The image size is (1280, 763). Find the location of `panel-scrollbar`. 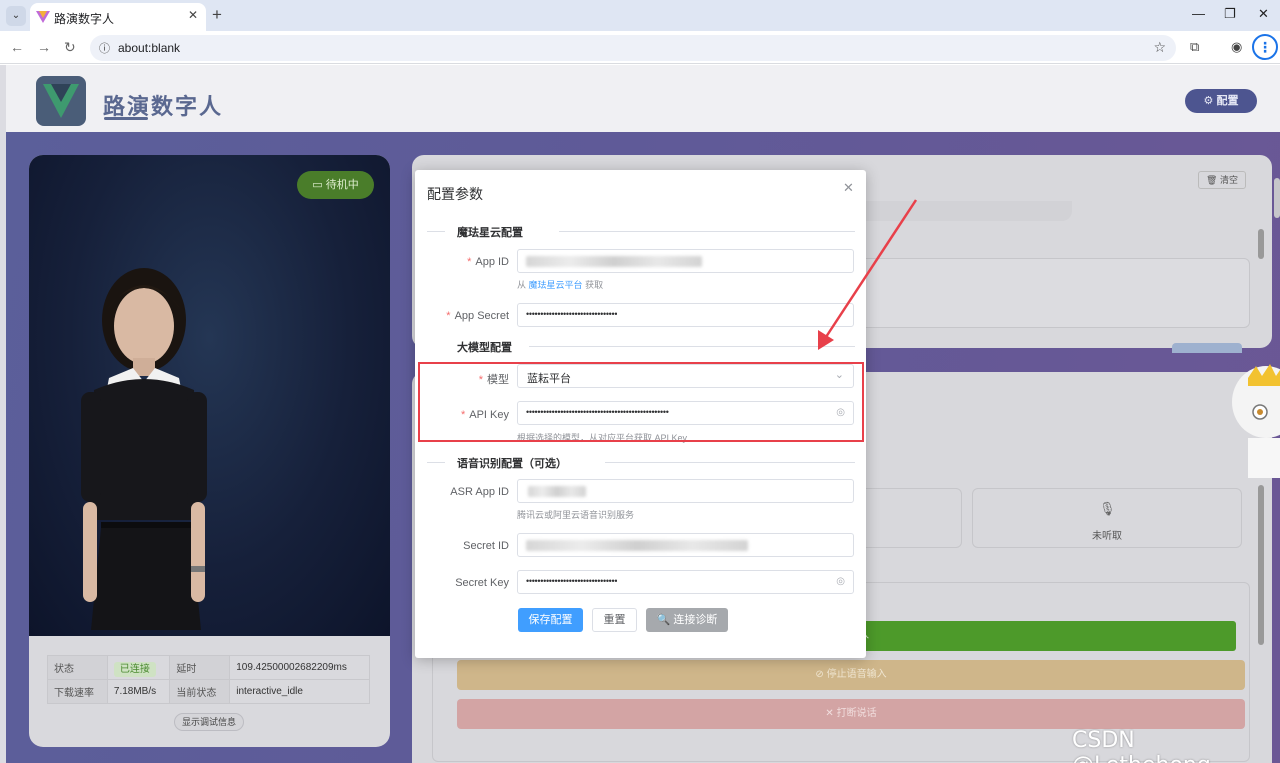

panel-scrollbar is located at coordinates (1261, 244).